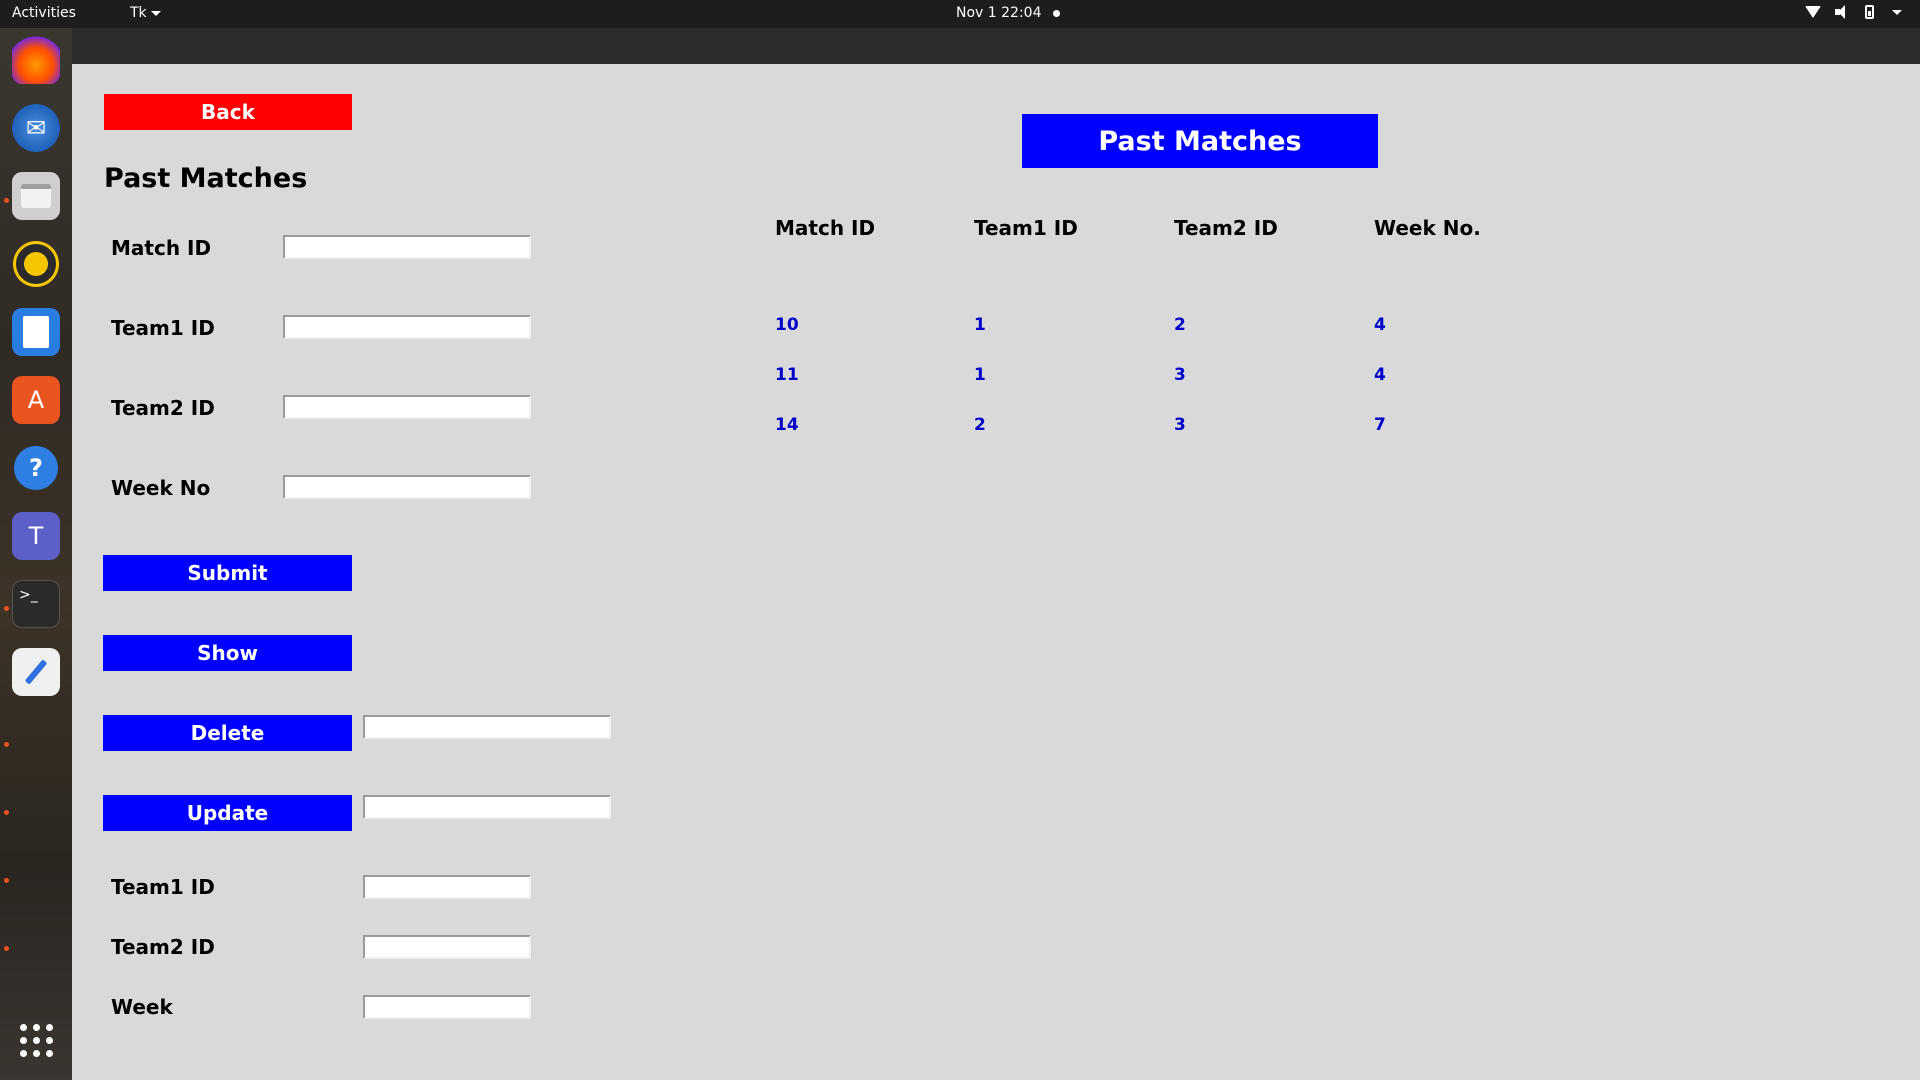 The image size is (1920, 1080). What do you see at coordinates (1869, 12) in the screenshot?
I see `battery-icon` at bounding box center [1869, 12].